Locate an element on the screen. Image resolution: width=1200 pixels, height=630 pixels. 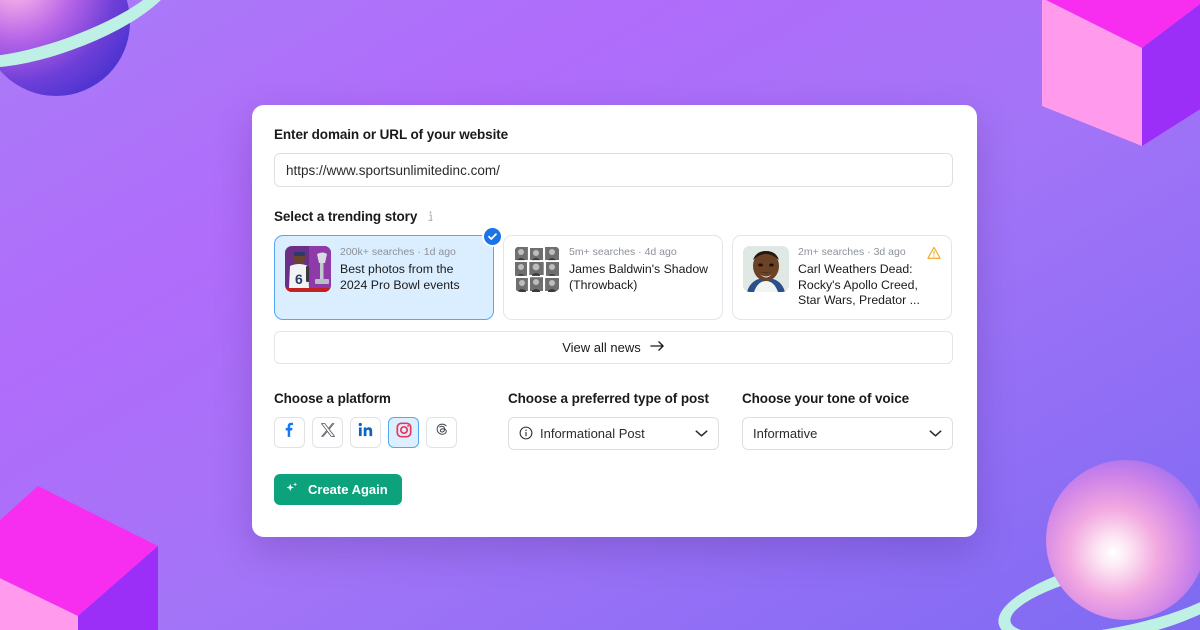
post-type-label: Choose a preferred type of post is located at coordinates (608, 398).